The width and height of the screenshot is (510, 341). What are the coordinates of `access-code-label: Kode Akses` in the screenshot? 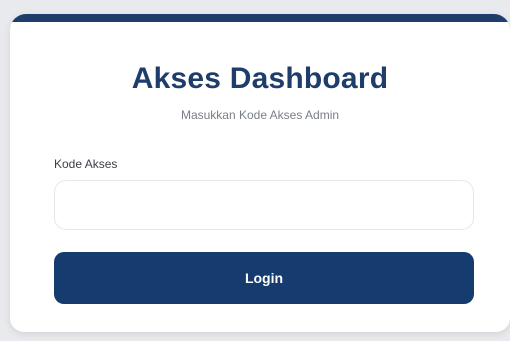 It's located at (86, 164).